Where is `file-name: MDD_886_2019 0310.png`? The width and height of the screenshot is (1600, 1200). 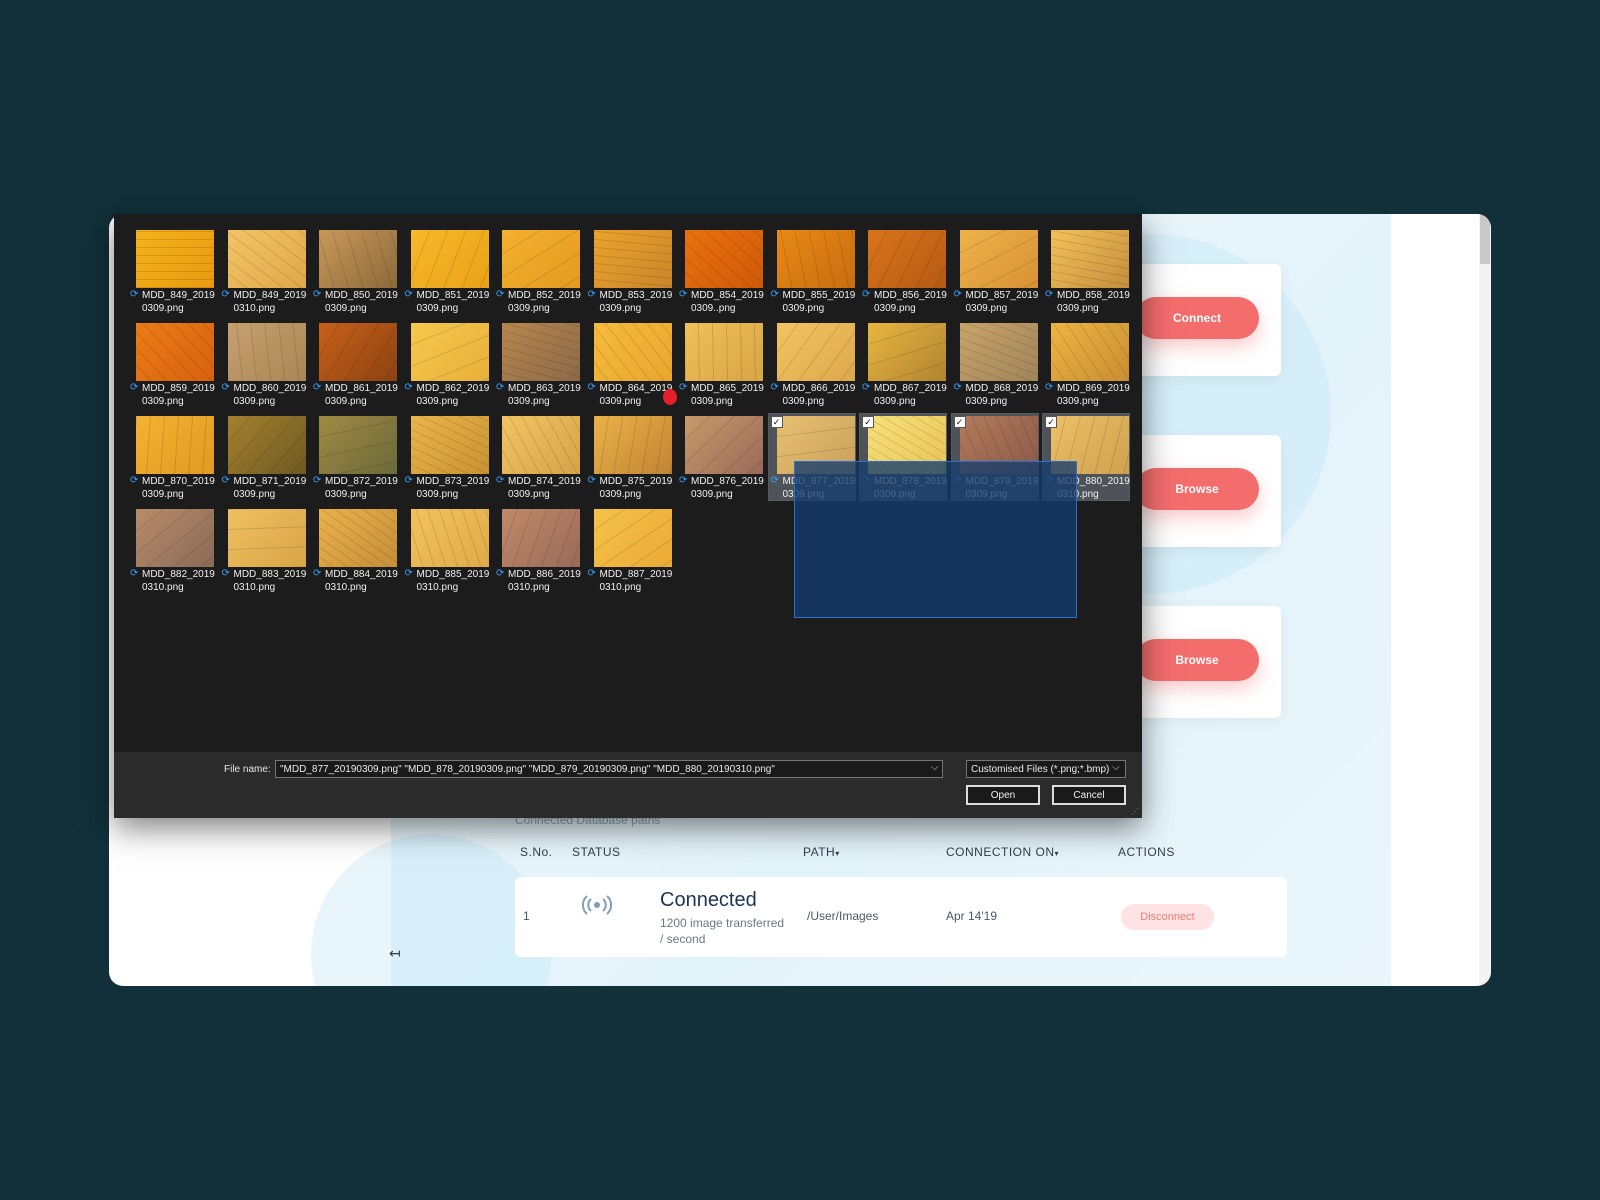
file-name: MDD_886_2019 0310.png is located at coordinates (545, 581).